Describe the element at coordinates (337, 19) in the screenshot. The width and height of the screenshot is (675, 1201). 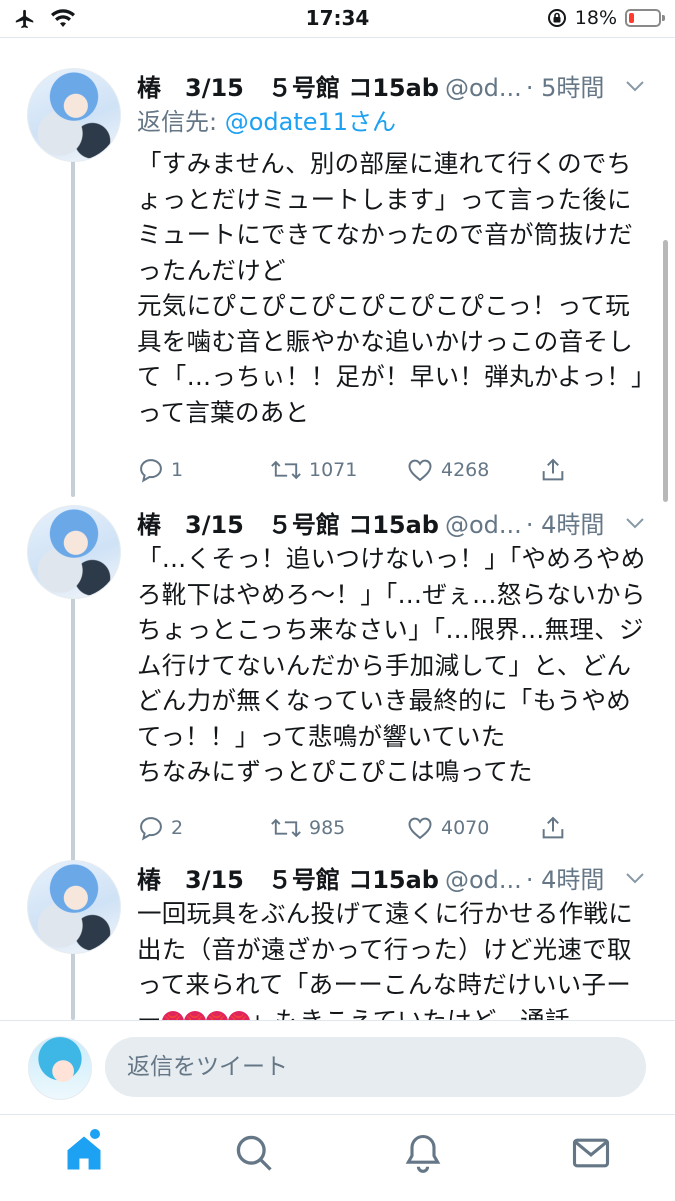
I see `status-bar: 17:34 18%` at that location.